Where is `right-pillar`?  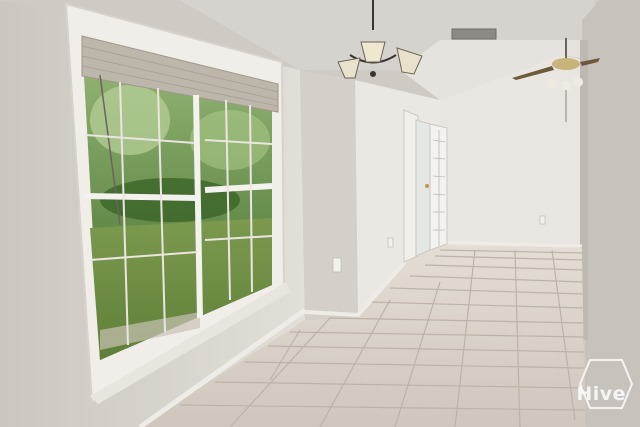 right-pillar is located at coordinates (611, 213).